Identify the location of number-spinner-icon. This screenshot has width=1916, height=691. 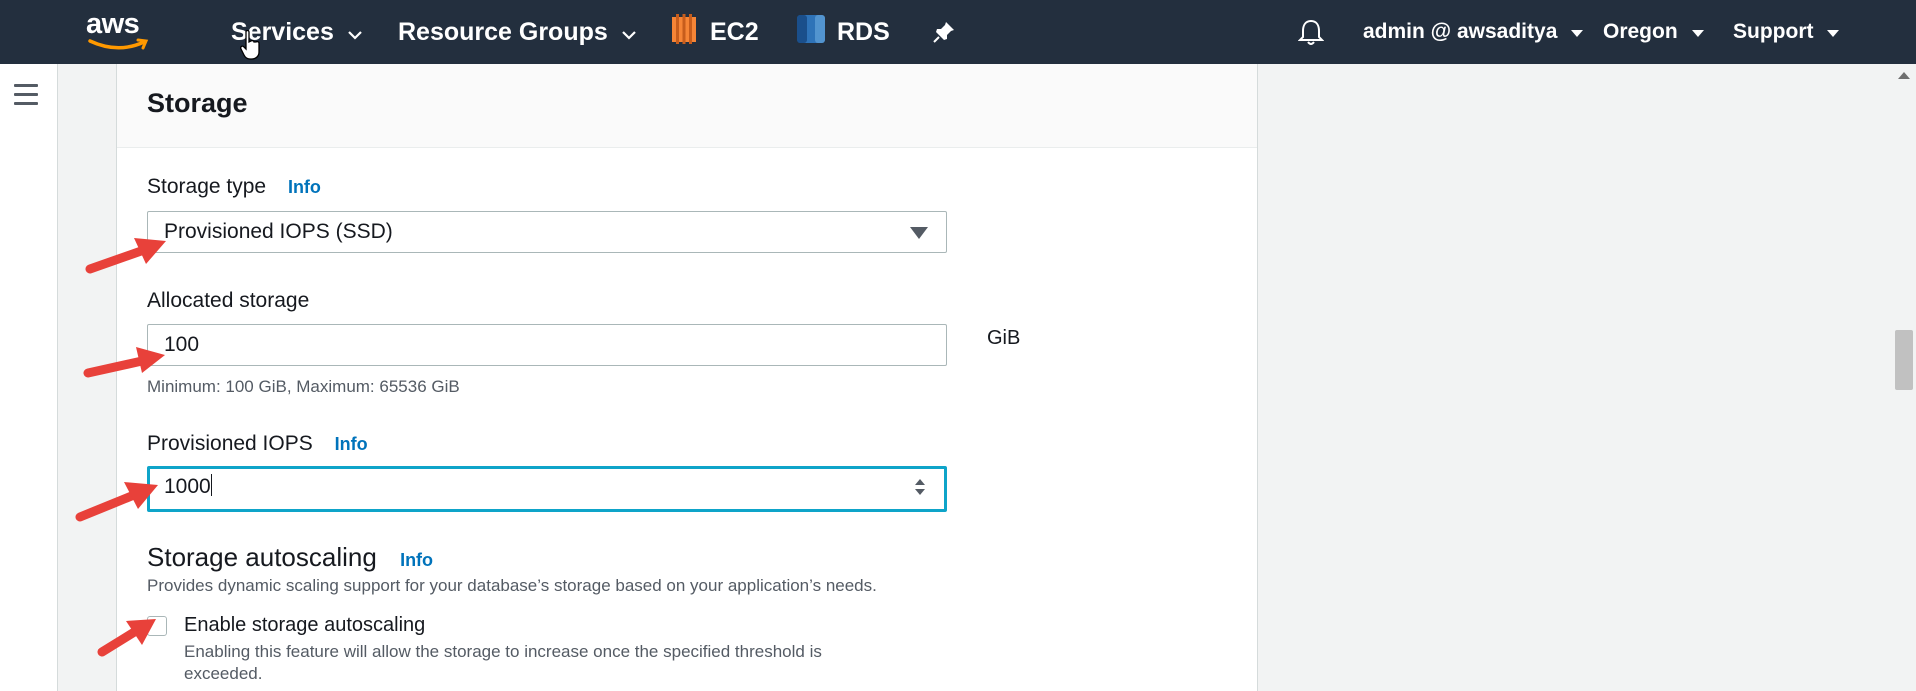
(920, 488).